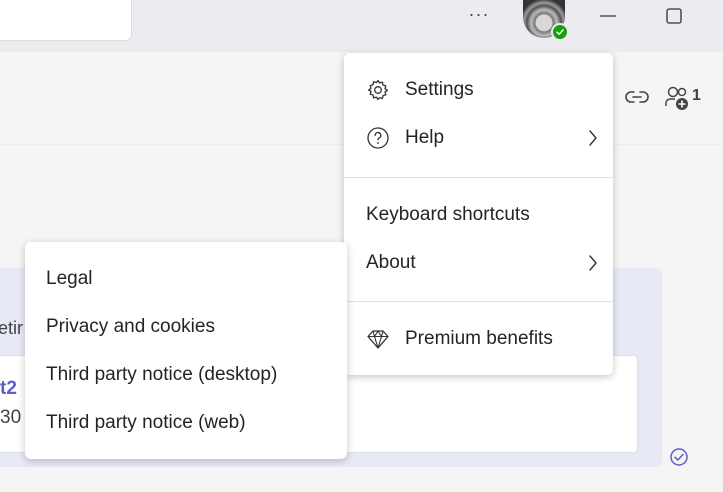  I want to click on submenu-item-legal: Legal, so click(186, 279).